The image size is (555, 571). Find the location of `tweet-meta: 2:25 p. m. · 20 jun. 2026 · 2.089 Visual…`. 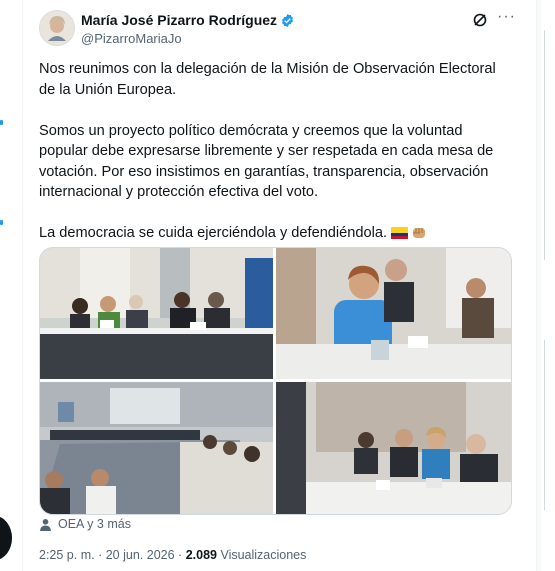

tweet-meta: 2:25 p. m. · 20 jun. 2026 · 2.089 Visual… is located at coordinates (172, 555).